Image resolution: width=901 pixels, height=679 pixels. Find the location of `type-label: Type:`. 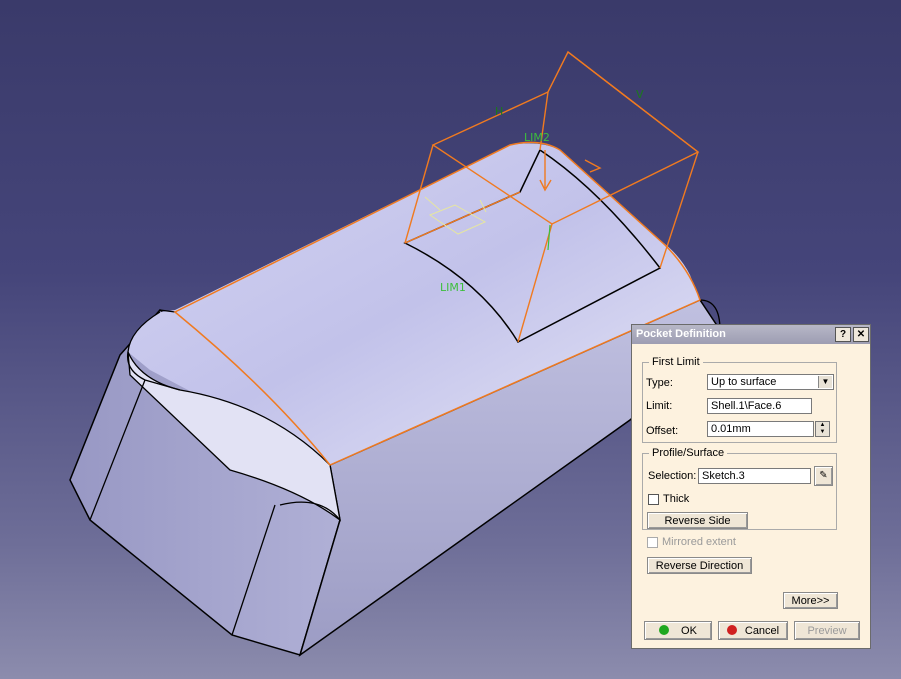

type-label: Type: is located at coordinates (659, 383).